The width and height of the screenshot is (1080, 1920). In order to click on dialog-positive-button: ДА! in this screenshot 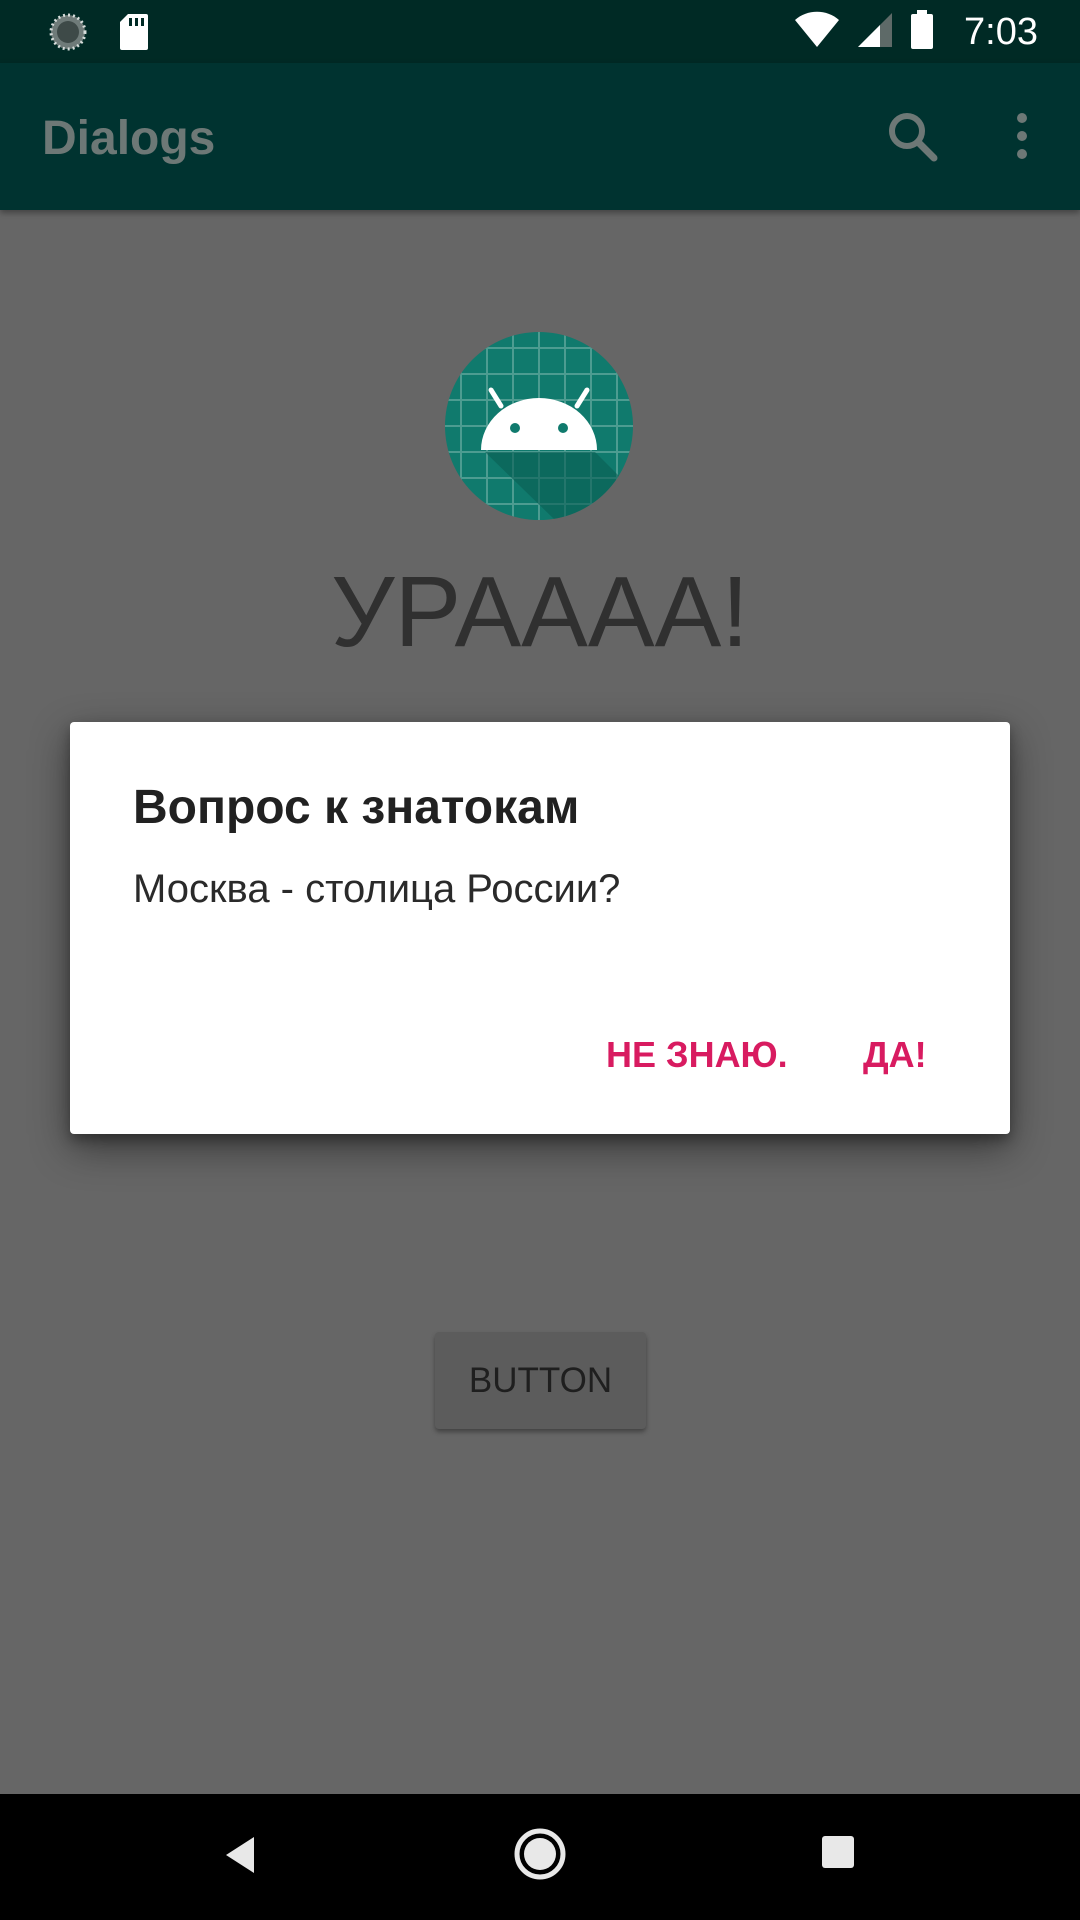, I will do `click(895, 1055)`.